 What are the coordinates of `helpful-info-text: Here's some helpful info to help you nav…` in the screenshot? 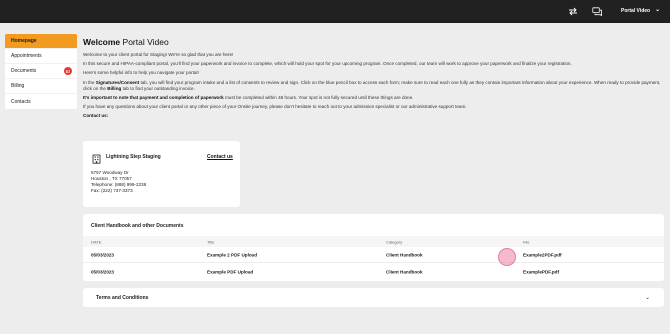 It's located at (141, 73).